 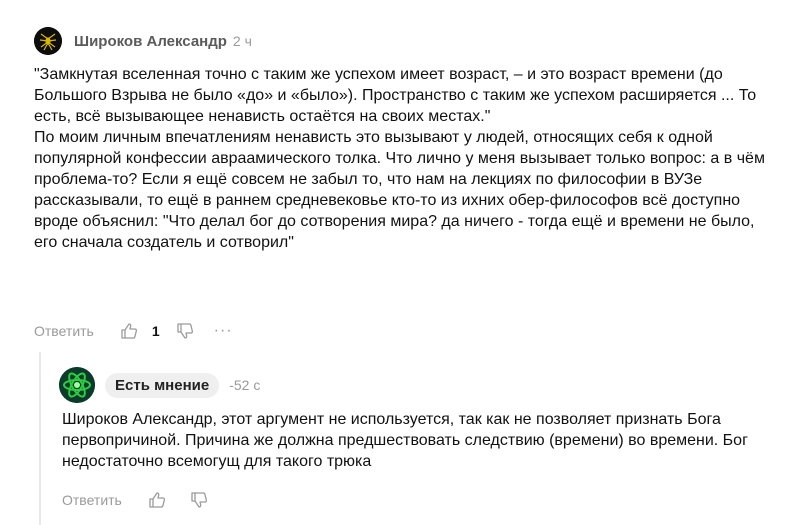 I want to click on reply-dislike-button, so click(x=199, y=500).